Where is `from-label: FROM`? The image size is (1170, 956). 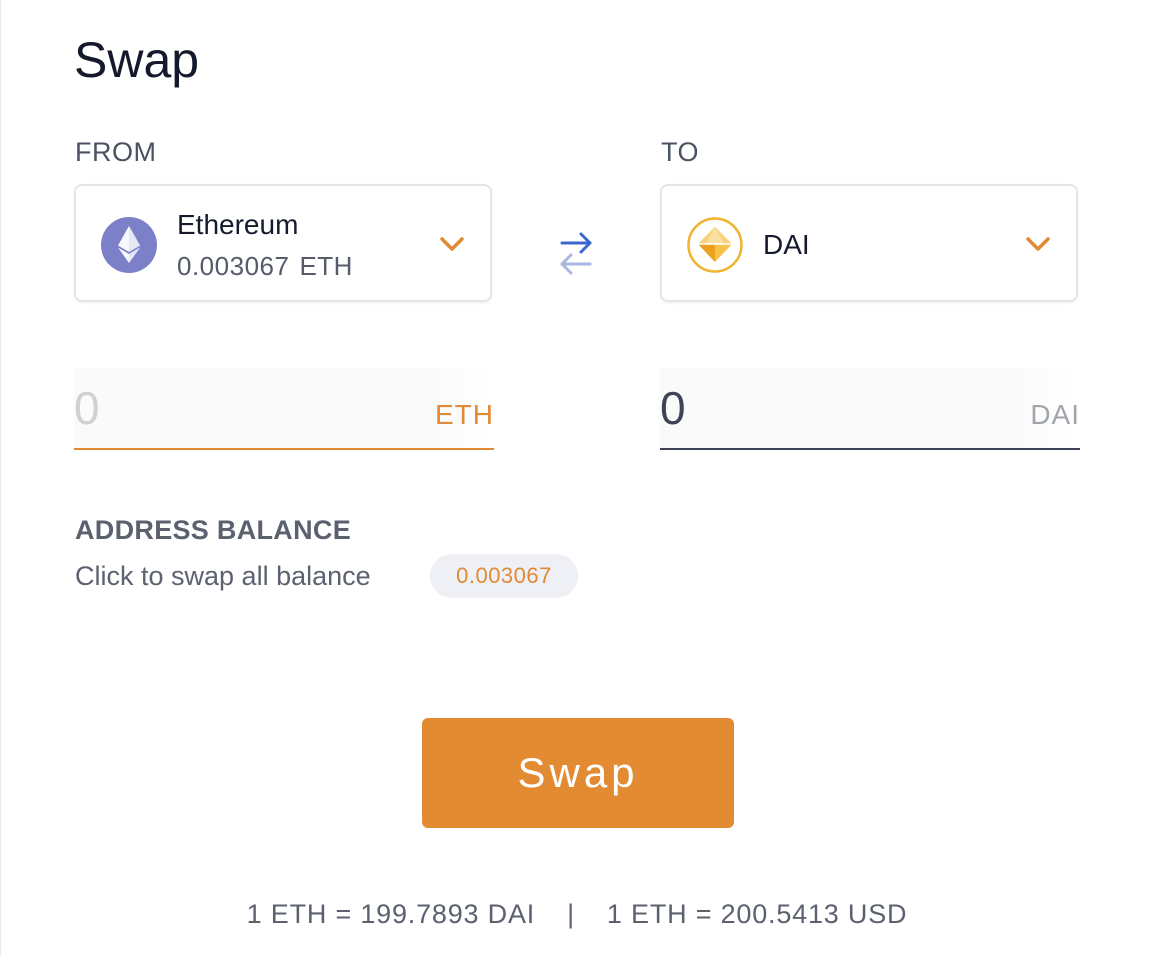 from-label: FROM is located at coordinates (116, 152).